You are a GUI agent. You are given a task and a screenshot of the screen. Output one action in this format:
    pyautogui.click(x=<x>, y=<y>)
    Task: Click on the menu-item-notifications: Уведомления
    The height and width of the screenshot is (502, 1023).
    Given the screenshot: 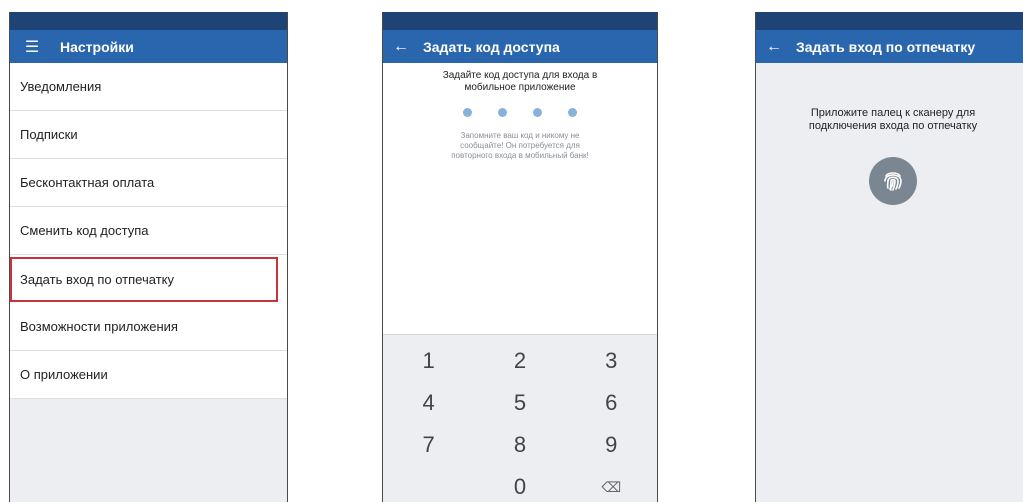 What is the action you would take?
    pyautogui.click(x=148, y=87)
    